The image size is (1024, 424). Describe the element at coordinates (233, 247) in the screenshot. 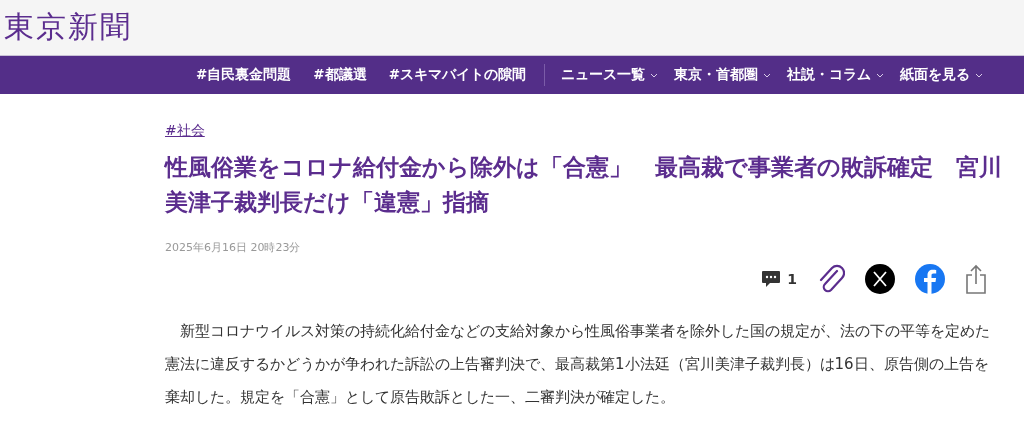

I see `publish-date: 2025年6月16日 20時23分` at that location.